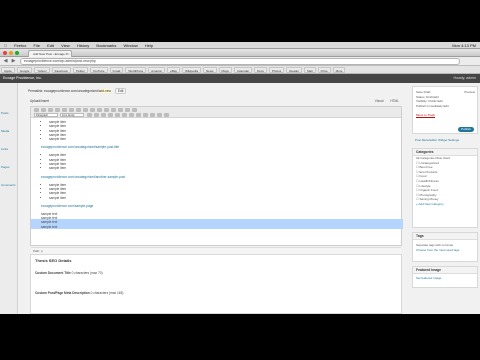 This screenshot has height=360, width=480. What do you see at coordinates (50, 45) in the screenshot?
I see `menu-edit: Edit` at bounding box center [50, 45].